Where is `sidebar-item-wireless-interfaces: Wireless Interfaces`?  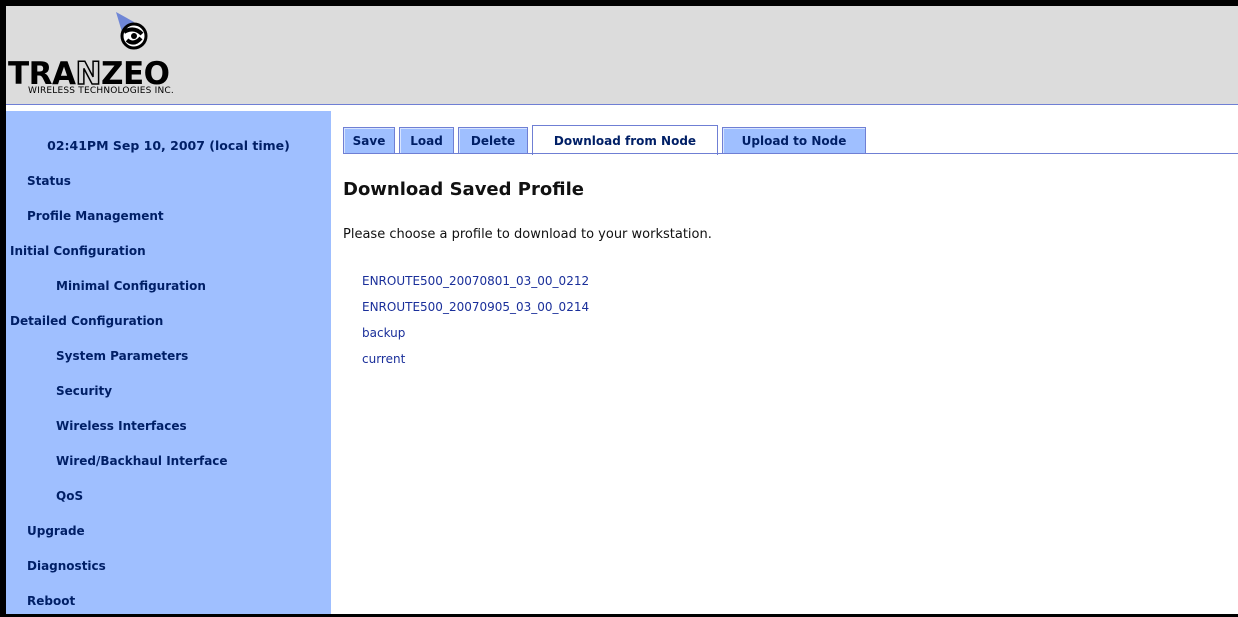
sidebar-item-wireless-interfaces: Wireless Interfaces is located at coordinates (121, 426).